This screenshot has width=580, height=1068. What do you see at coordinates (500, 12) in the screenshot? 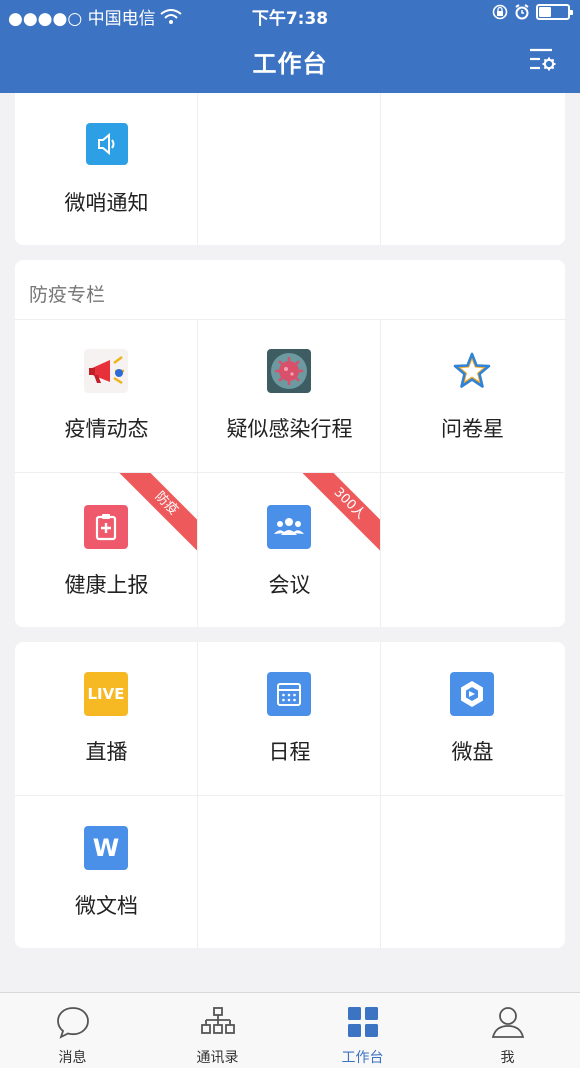
I see `rotation-lock-icon` at bounding box center [500, 12].